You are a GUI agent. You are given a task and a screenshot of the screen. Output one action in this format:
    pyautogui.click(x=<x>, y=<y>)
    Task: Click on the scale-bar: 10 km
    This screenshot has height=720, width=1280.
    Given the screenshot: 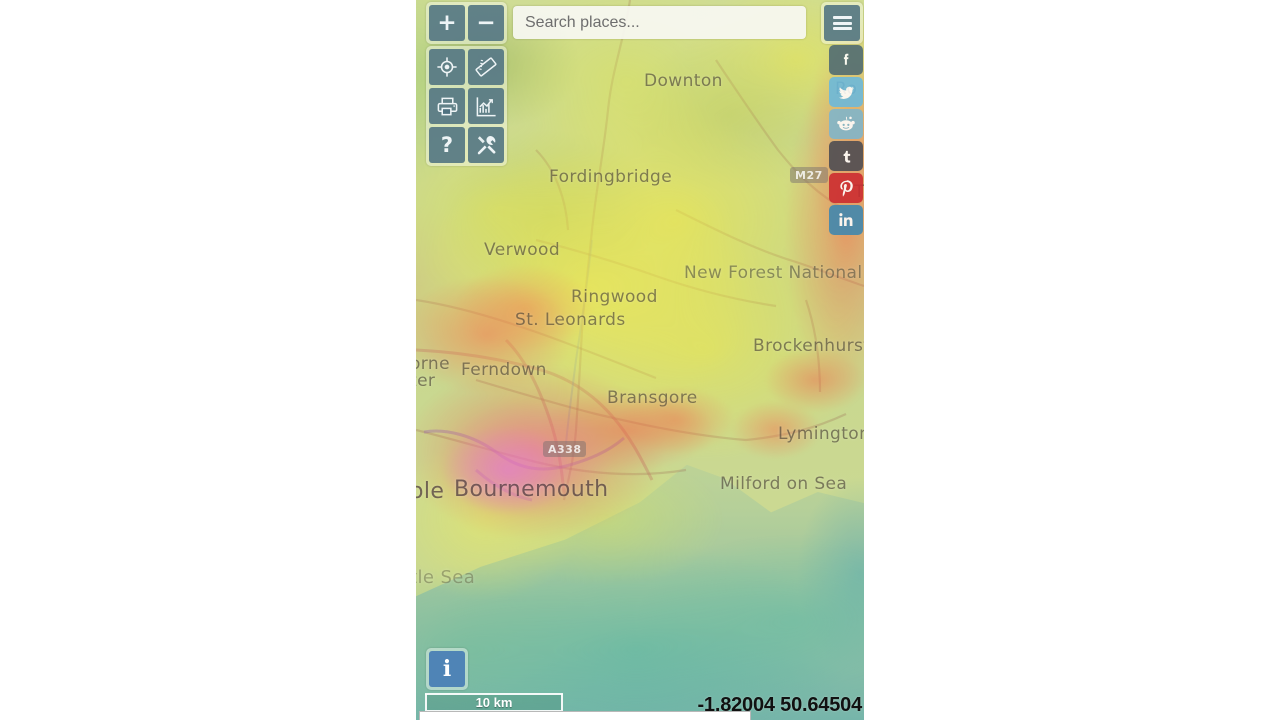 What is the action you would take?
    pyautogui.click(x=494, y=702)
    